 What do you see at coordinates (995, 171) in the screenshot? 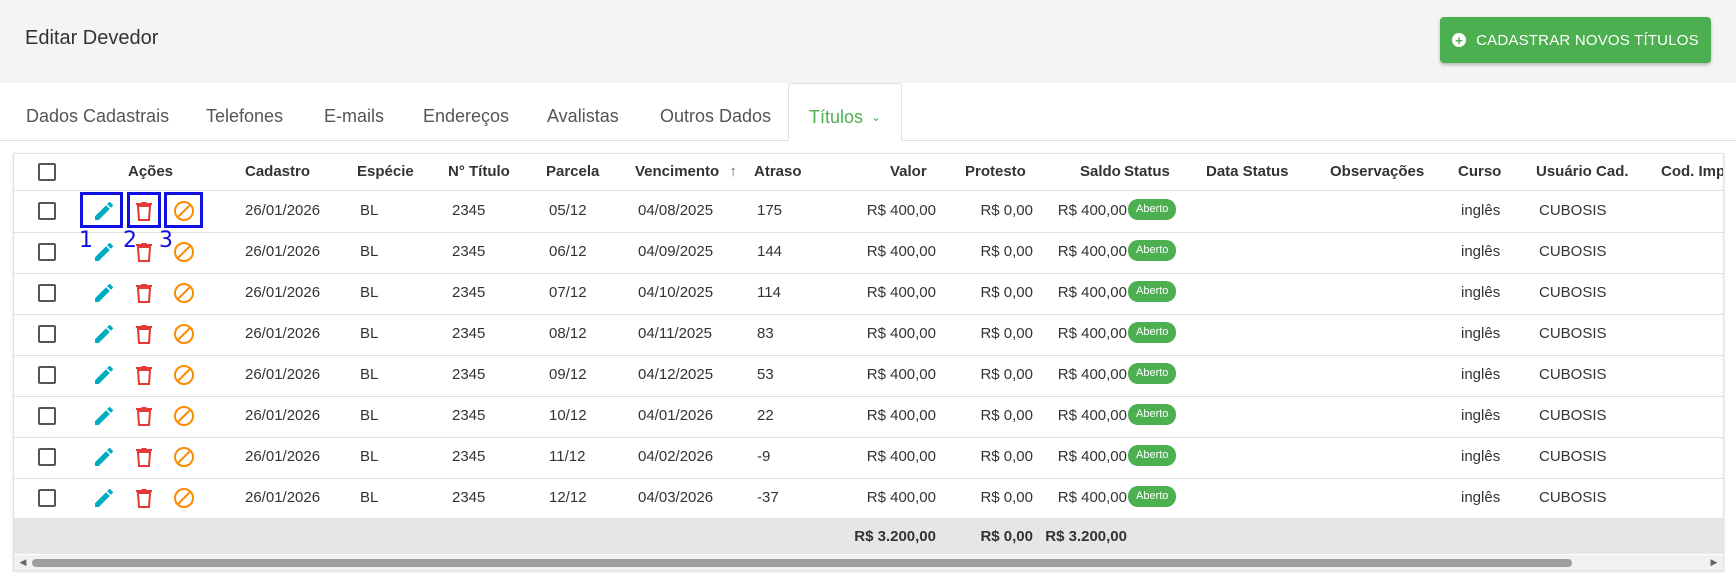
I see `col-protesto: Protesto` at bounding box center [995, 171].